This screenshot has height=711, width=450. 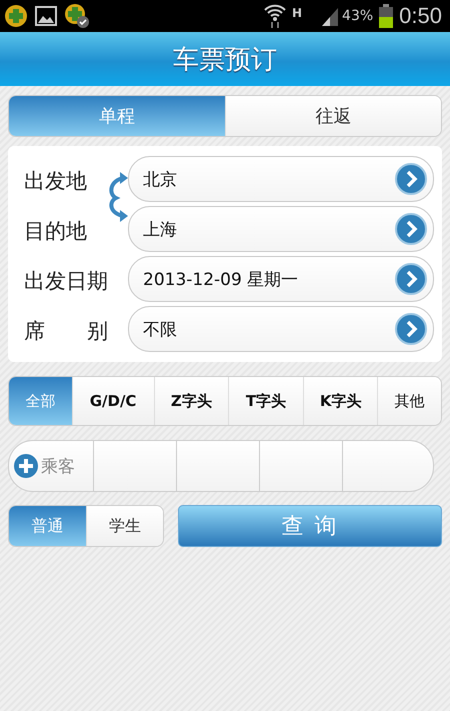 What do you see at coordinates (265, 401) in the screenshot?
I see `train-type-tab: T字头` at bounding box center [265, 401].